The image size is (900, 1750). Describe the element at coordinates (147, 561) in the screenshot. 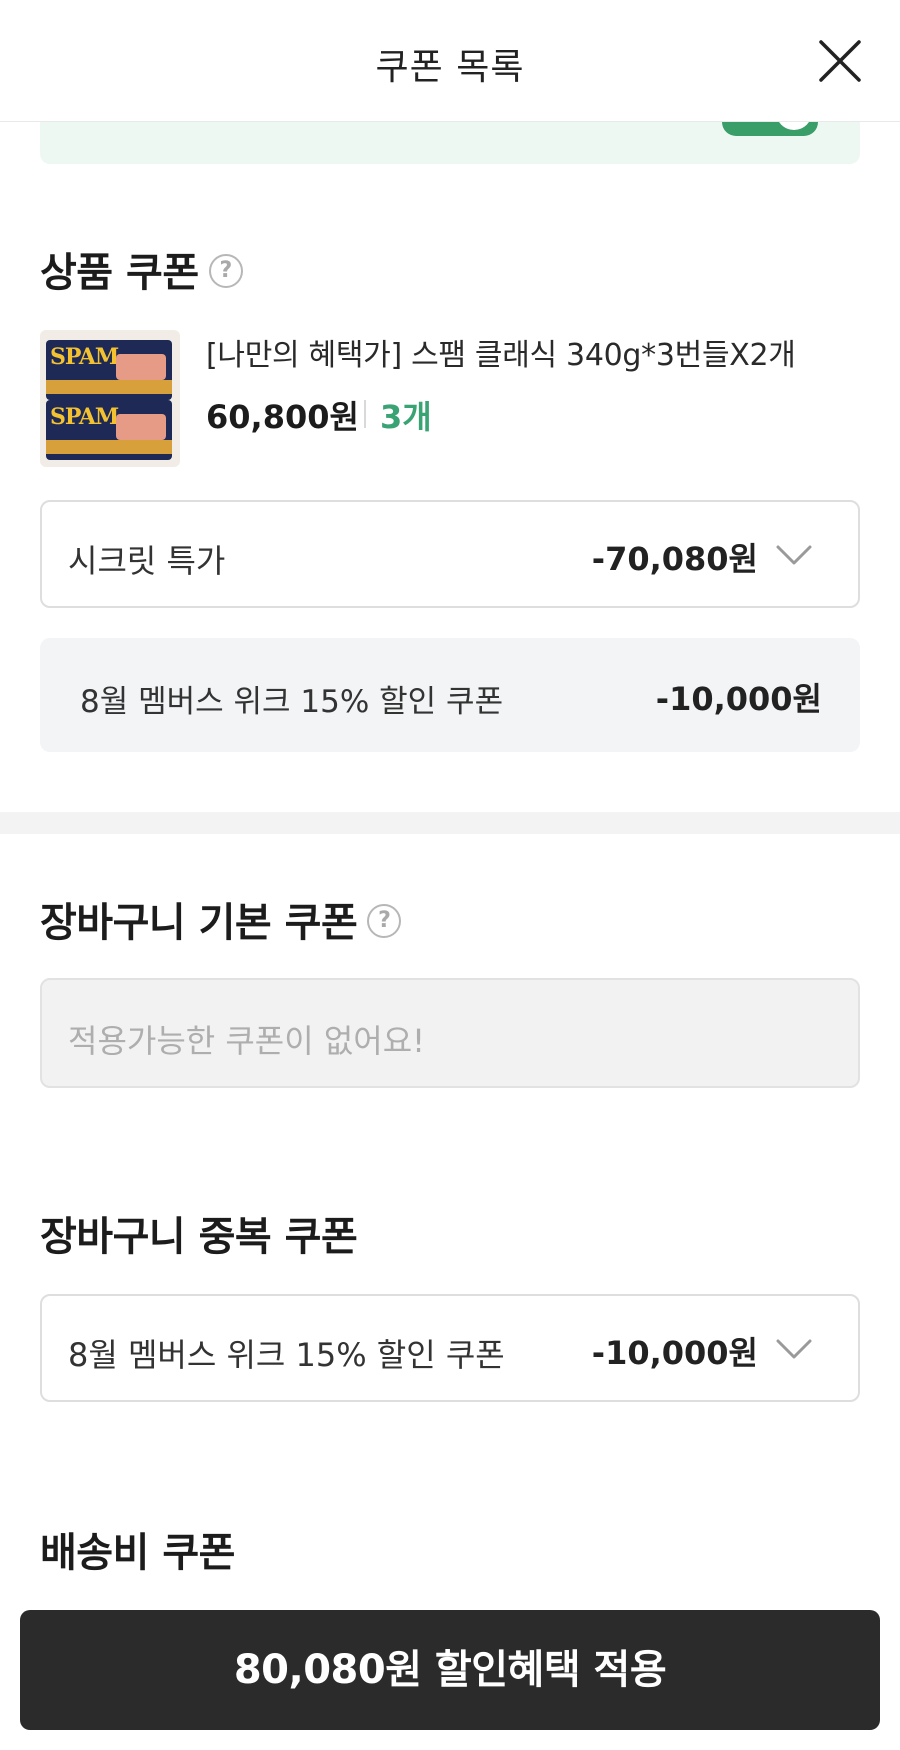

I see `select-label: 시크릿 특가` at that location.